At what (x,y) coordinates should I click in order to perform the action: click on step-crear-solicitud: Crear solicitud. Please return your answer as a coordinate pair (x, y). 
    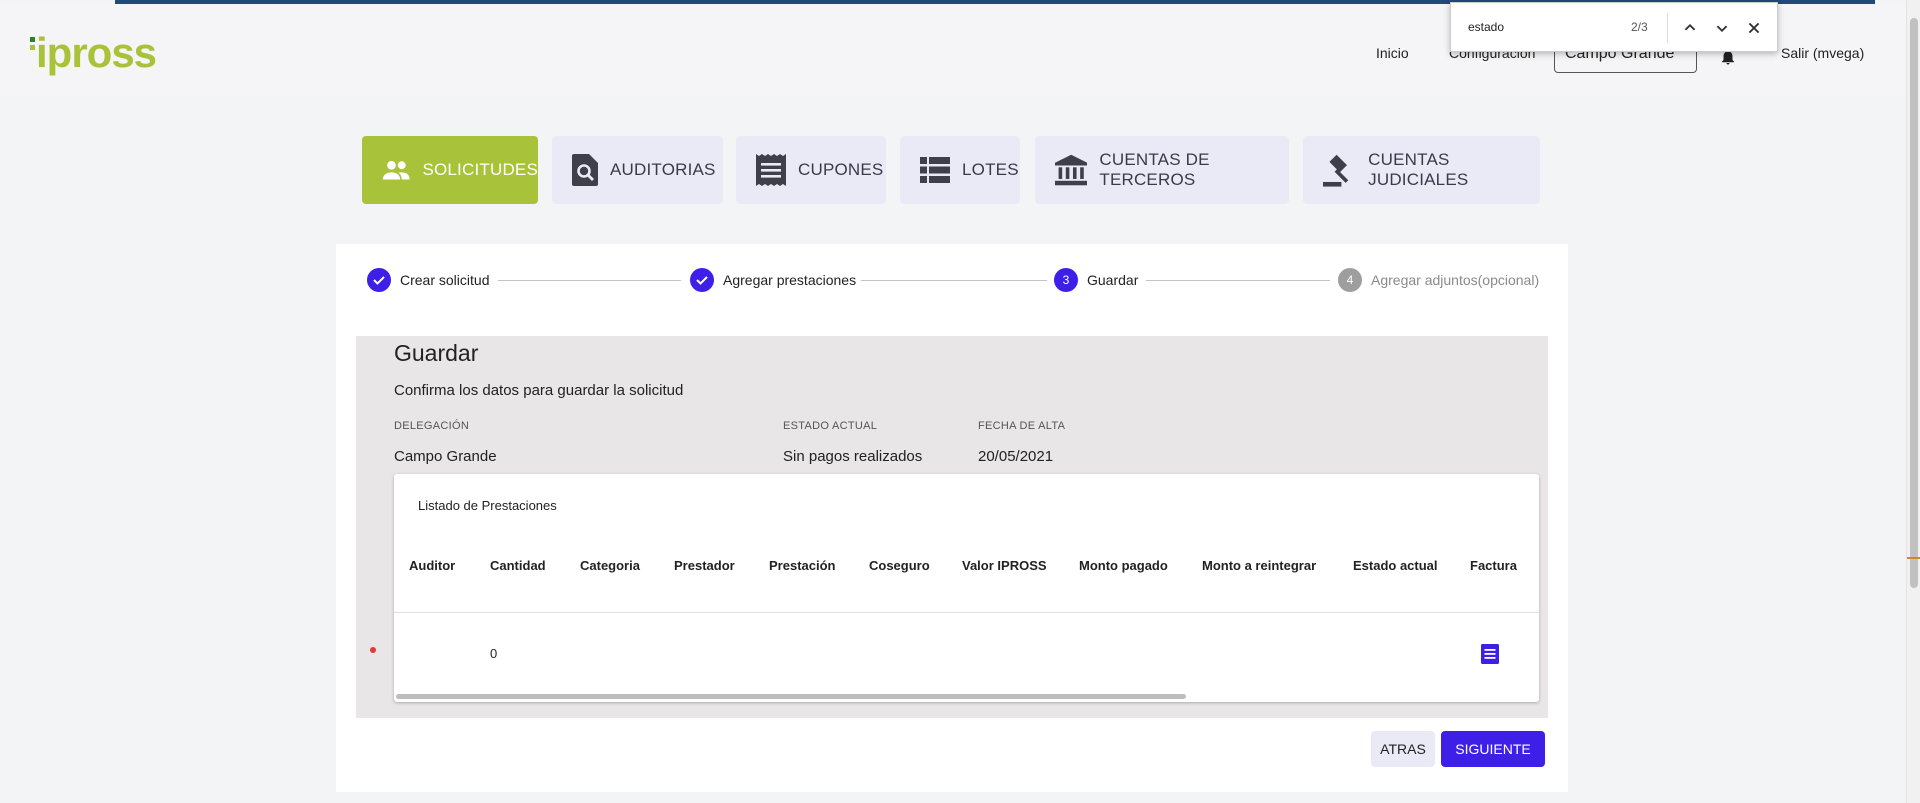
    Looking at the image, I should click on (428, 280).